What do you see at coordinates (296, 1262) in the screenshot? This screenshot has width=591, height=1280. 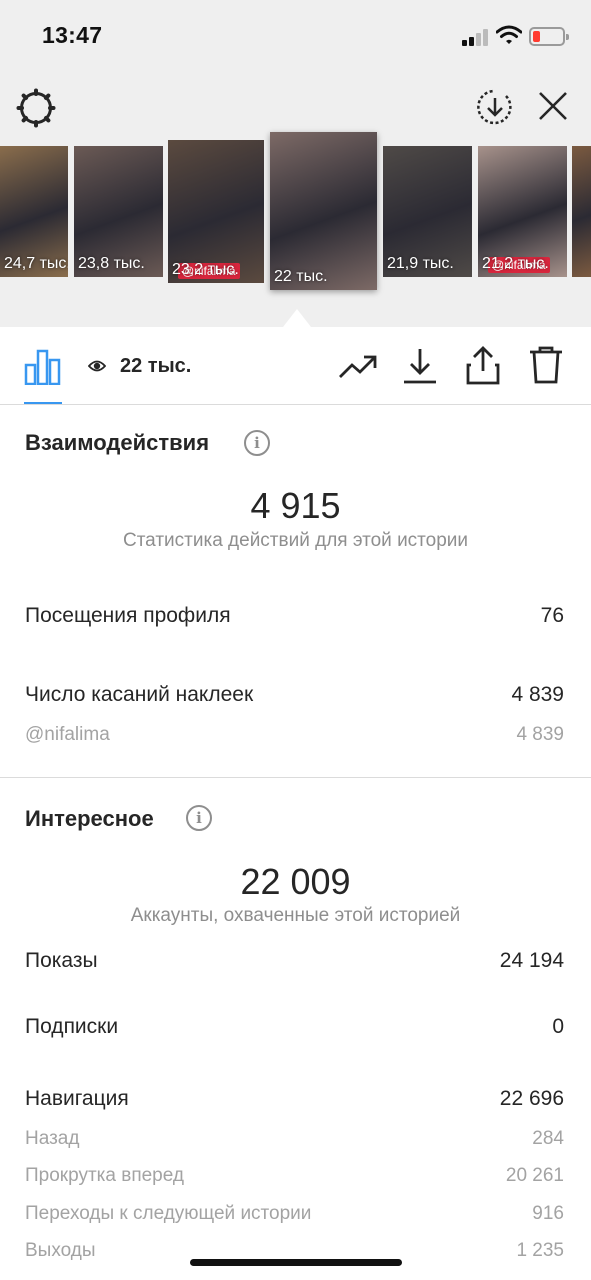 I see `home-indicator` at bounding box center [296, 1262].